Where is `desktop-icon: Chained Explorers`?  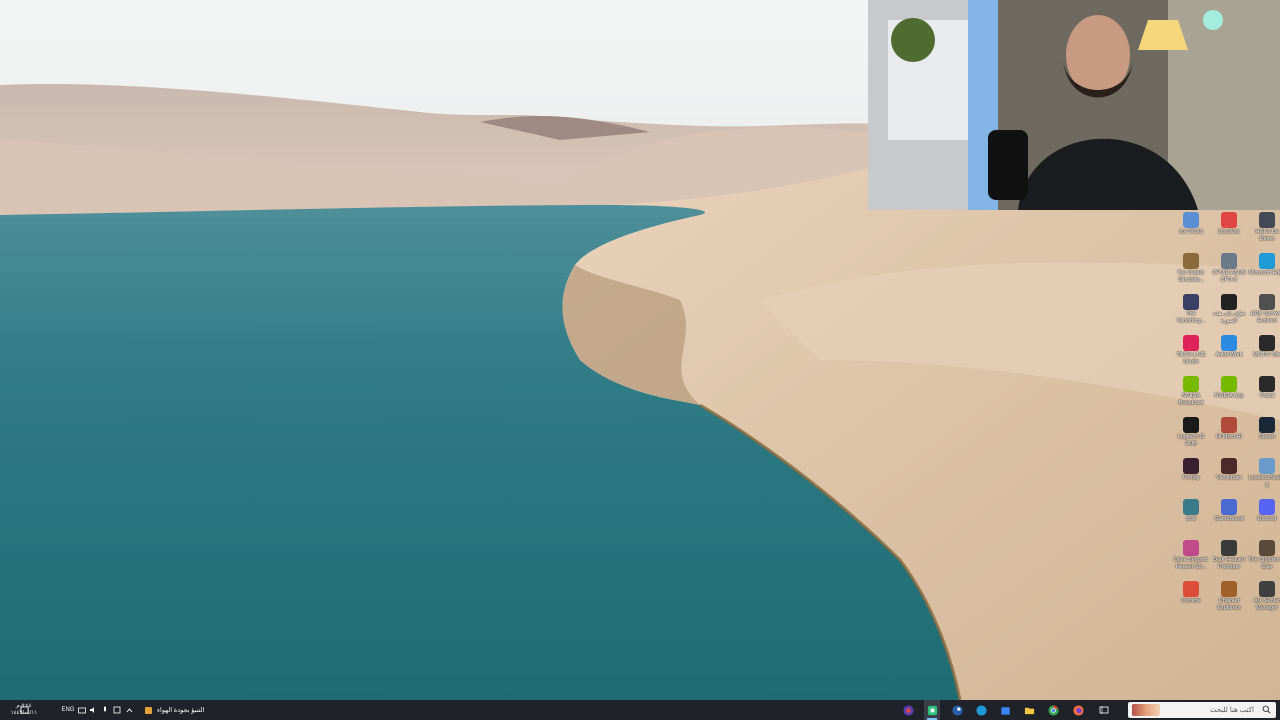
desktop-icon: Chained Explorers is located at coordinates (1229, 601).